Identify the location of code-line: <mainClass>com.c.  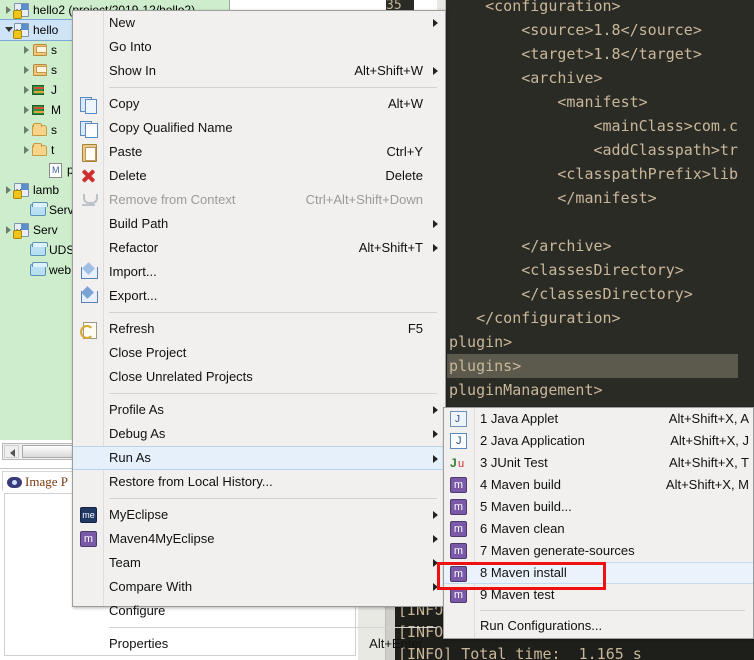
(593, 126).